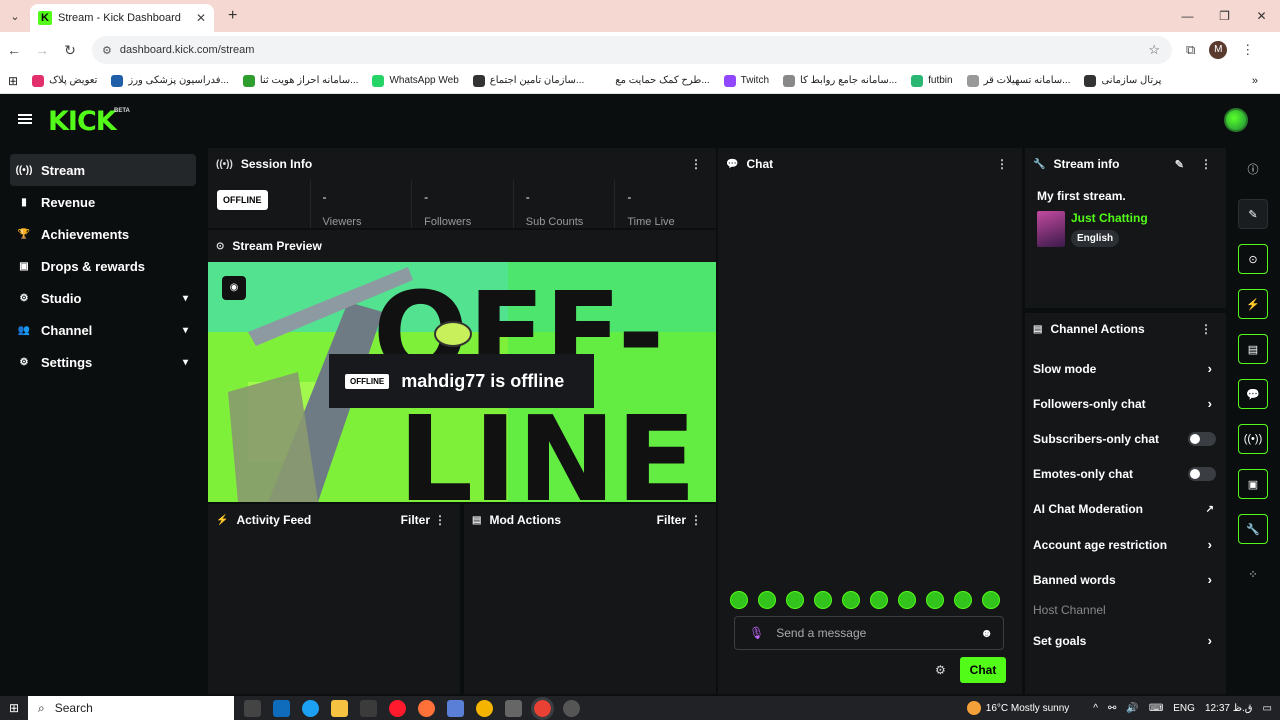 The height and width of the screenshot is (720, 1280). Describe the element at coordinates (1210, 509) in the screenshot. I see `external-link-icon: ↗` at that location.